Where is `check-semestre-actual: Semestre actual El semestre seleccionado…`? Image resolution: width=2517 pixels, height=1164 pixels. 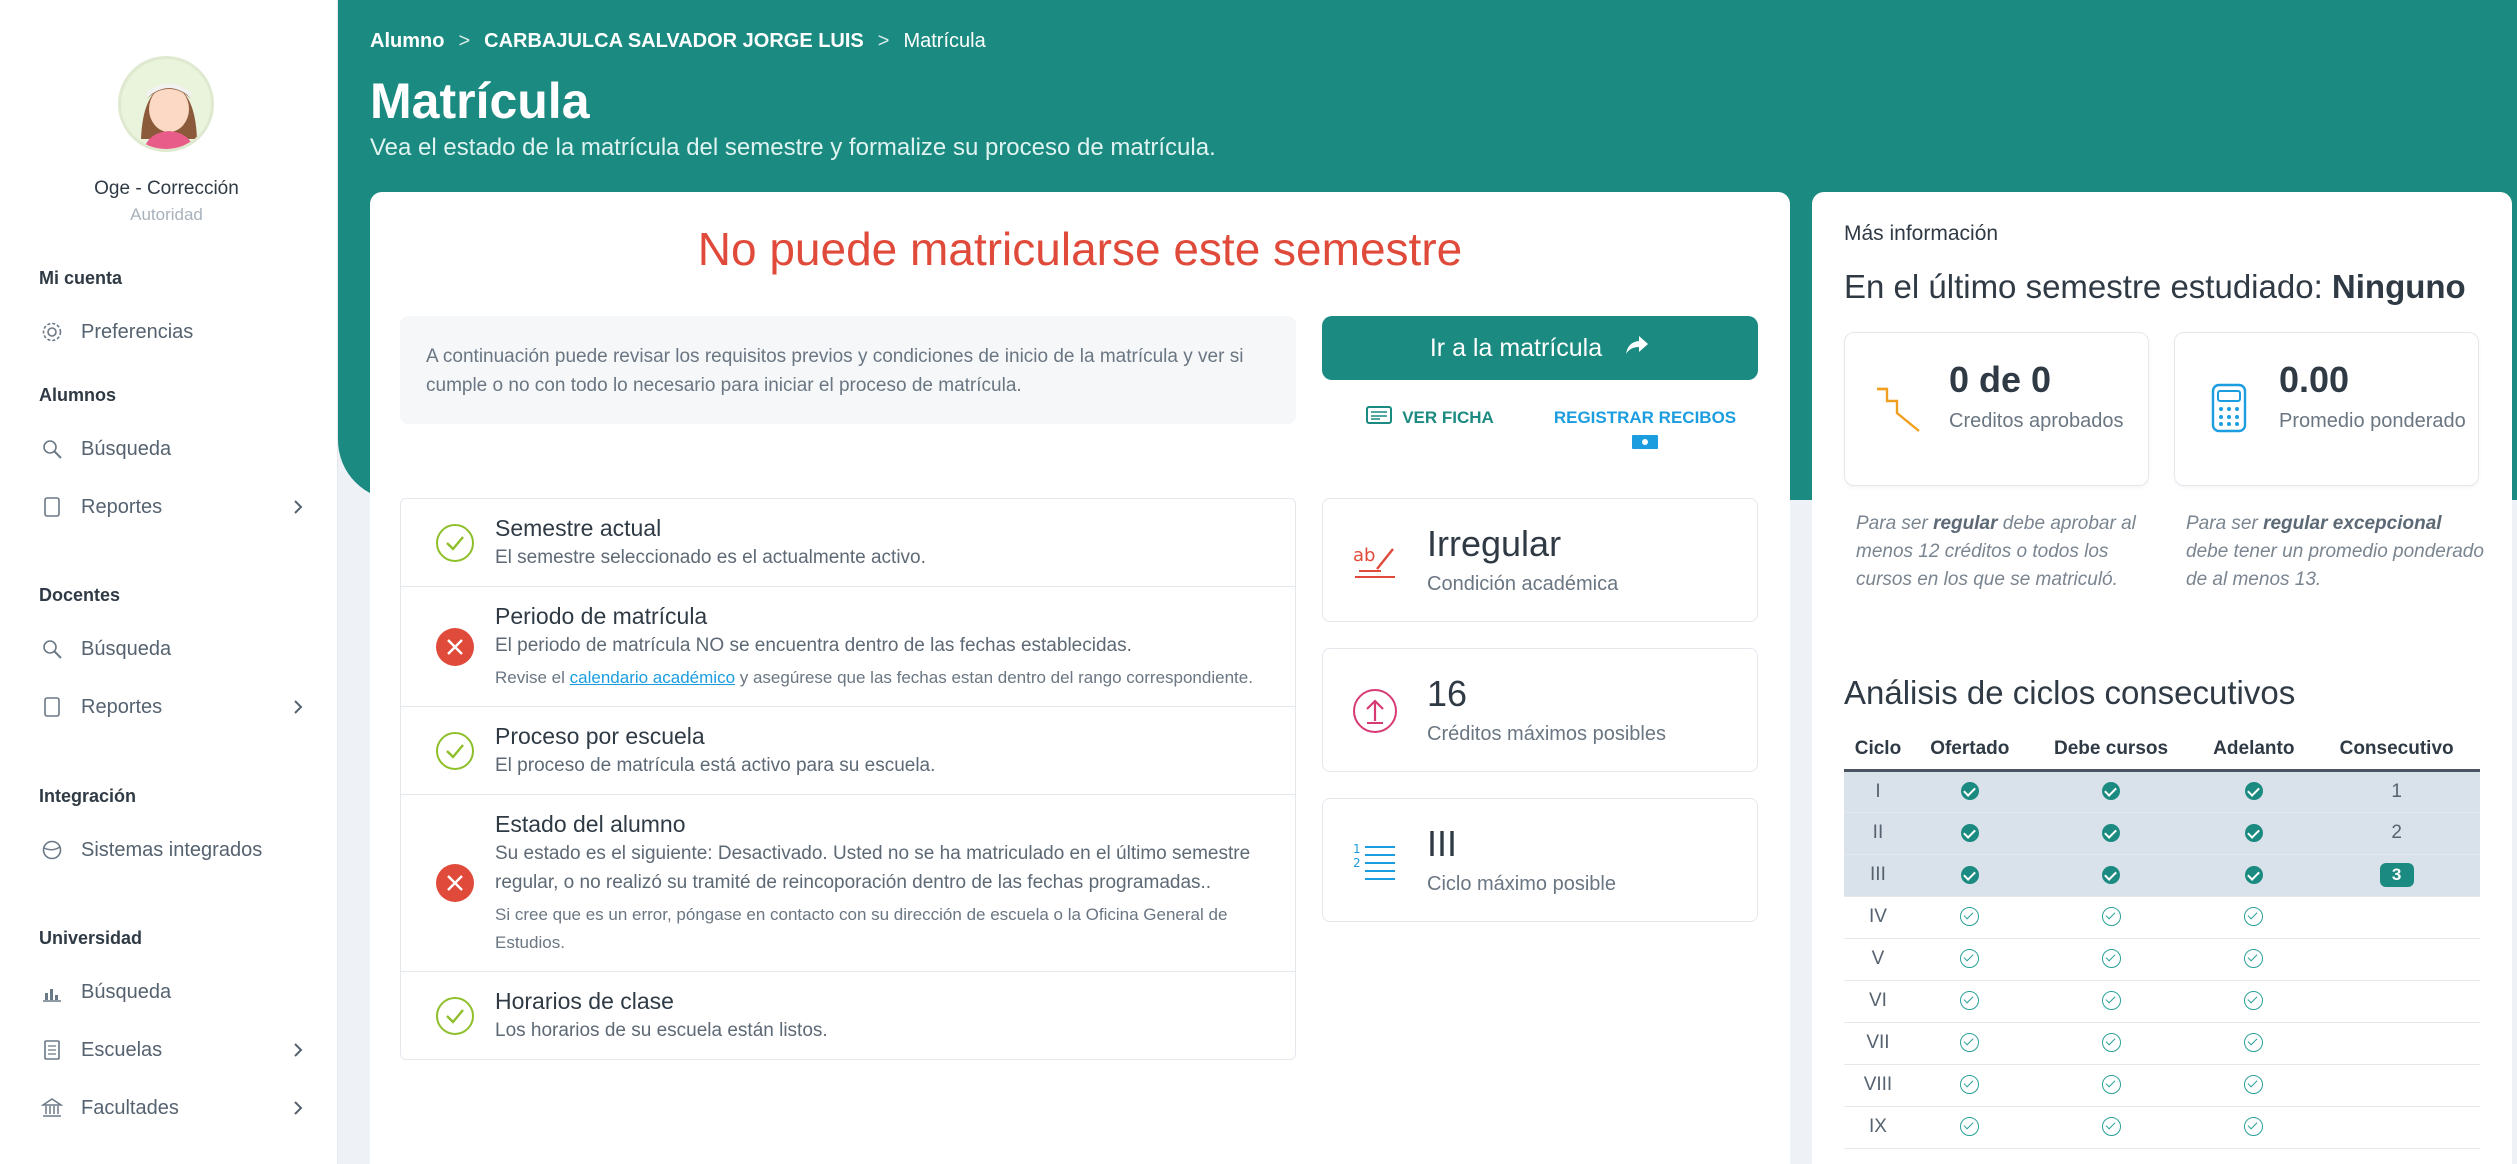
check-semestre-actual: Semestre actual El semestre seleccionado… is located at coordinates (848, 543).